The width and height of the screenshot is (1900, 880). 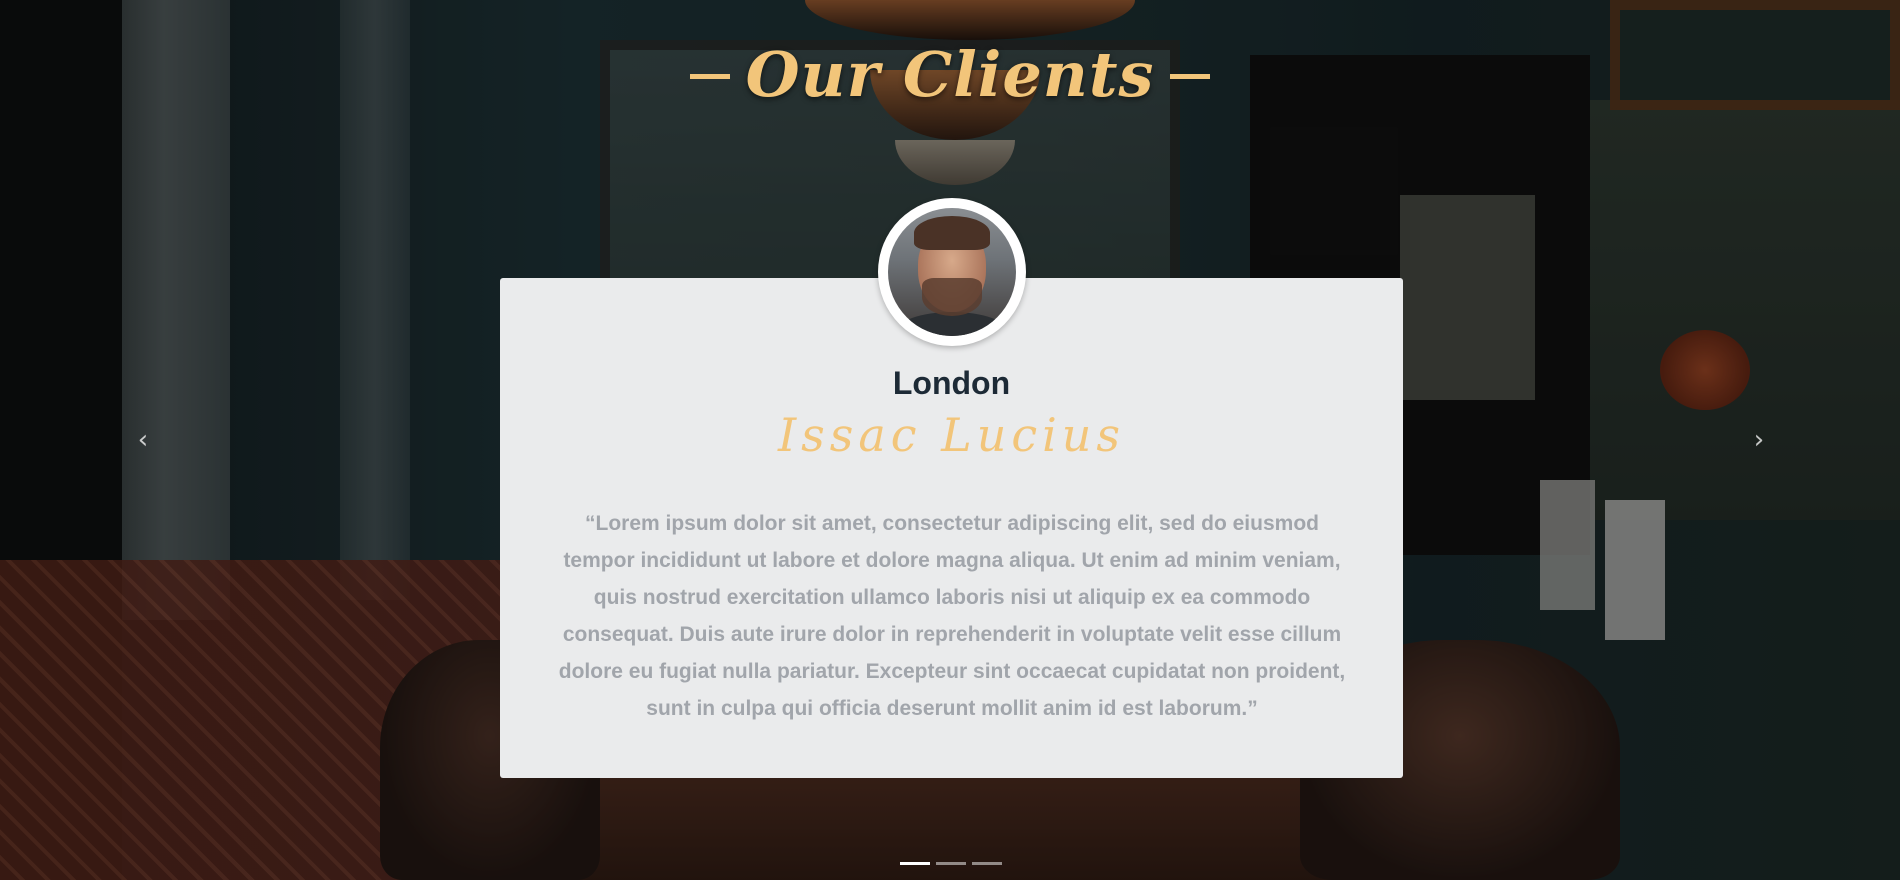 I want to click on avatar-beard, so click(x=952, y=297).